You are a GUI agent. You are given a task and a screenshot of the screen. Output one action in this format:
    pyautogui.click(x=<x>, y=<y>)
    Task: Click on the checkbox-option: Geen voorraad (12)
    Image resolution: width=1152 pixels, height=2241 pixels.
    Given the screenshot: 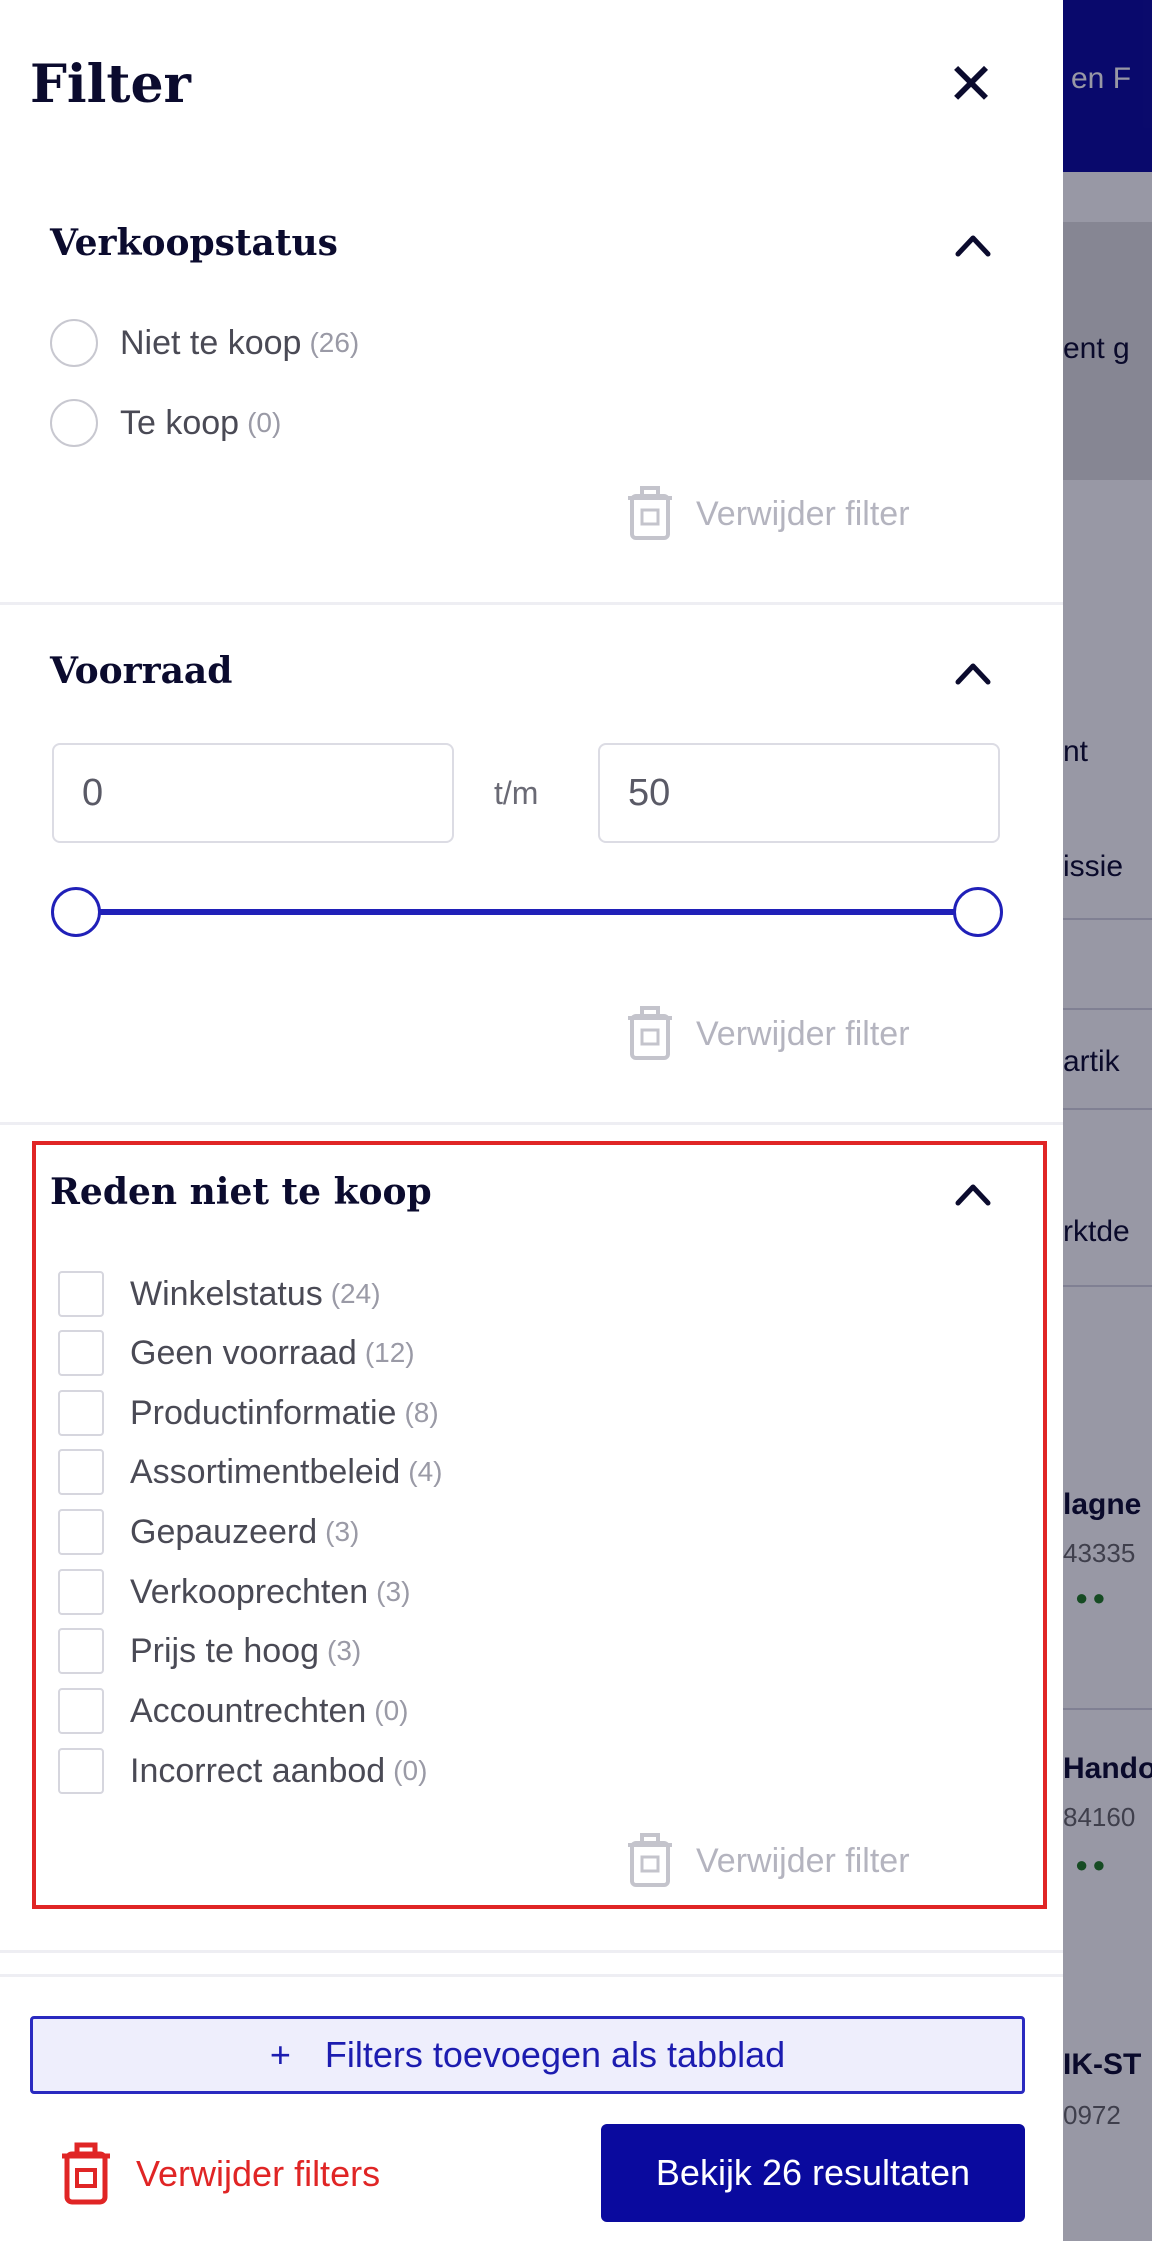 What is the action you would take?
    pyautogui.click(x=236, y=1353)
    